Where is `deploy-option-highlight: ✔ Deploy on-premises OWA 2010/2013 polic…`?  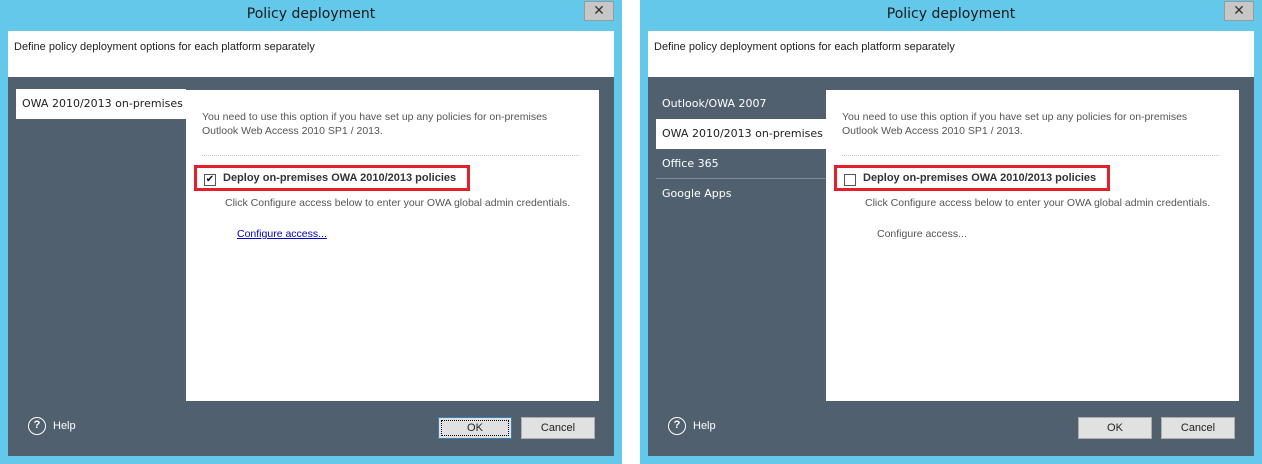 deploy-option-highlight: ✔ Deploy on-premises OWA 2010/2013 polic… is located at coordinates (332, 178).